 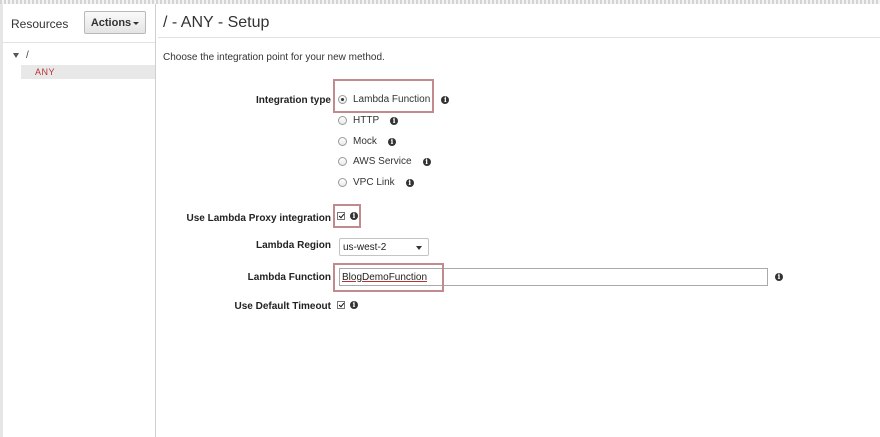 What do you see at coordinates (341, 305) in the screenshot?
I see `default-timeout-checkbox` at bounding box center [341, 305].